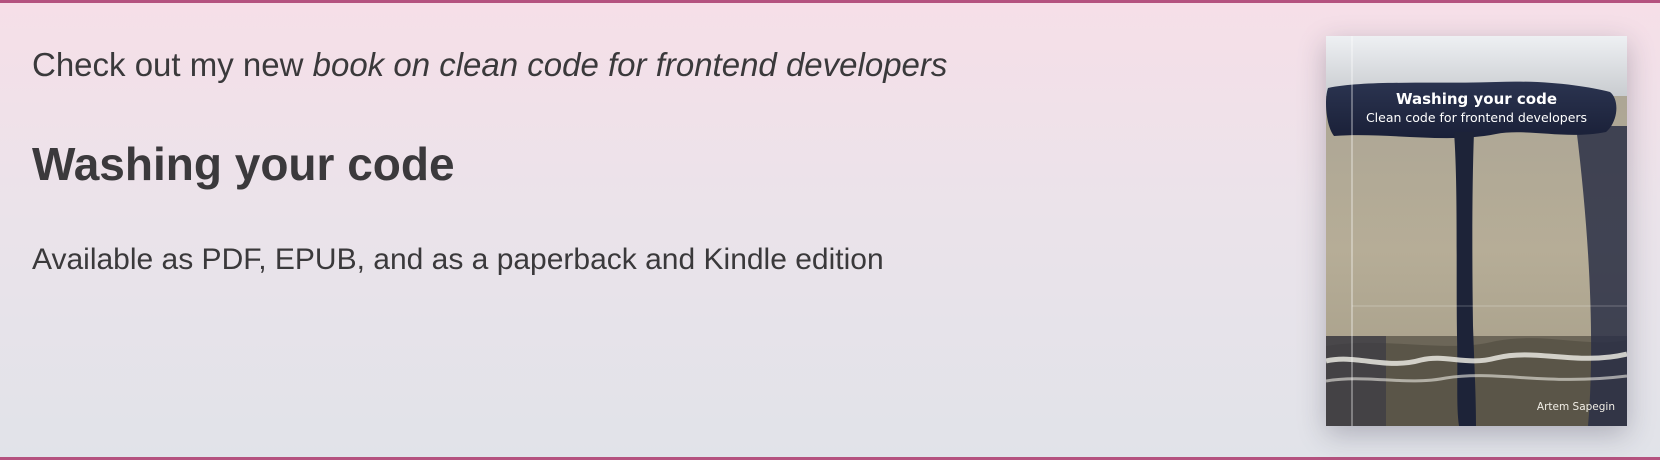 The width and height of the screenshot is (1660, 460). What do you see at coordinates (1476, 99) in the screenshot?
I see `cover-title: Washing your code` at bounding box center [1476, 99].